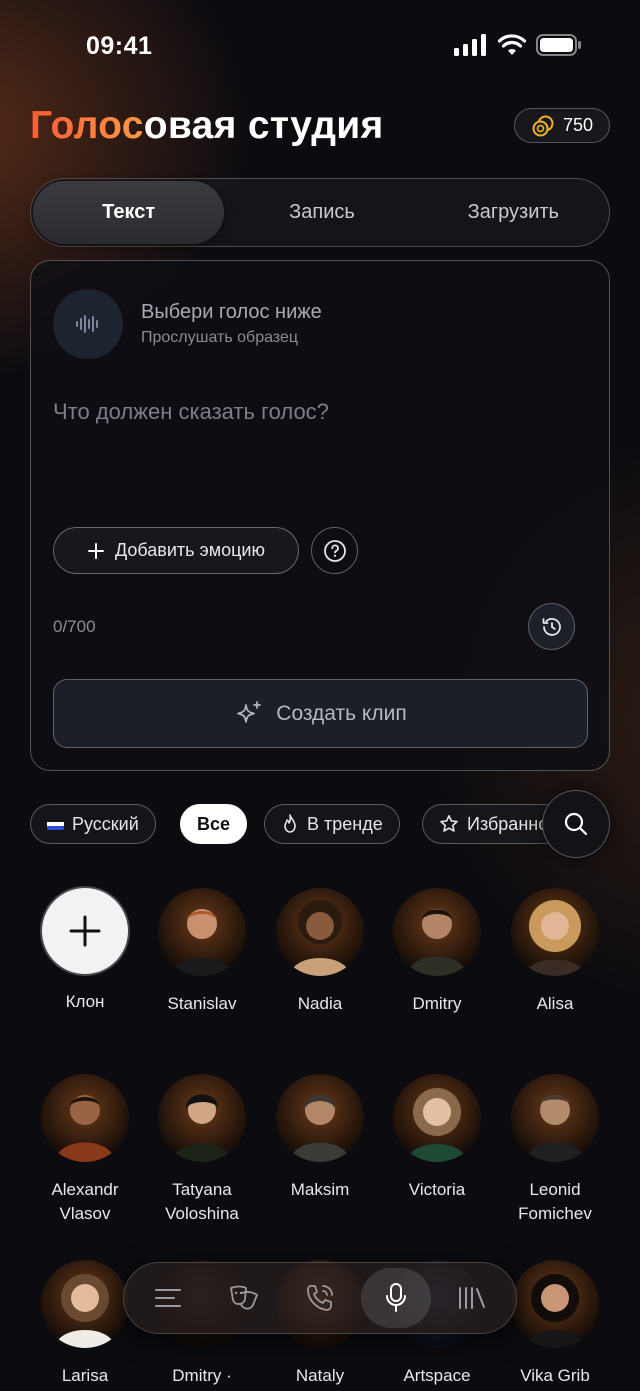 This screenshot has width=640, height=1391. I want to click on add-emotion-button: Добавить эмоцию, so click(176, 550).